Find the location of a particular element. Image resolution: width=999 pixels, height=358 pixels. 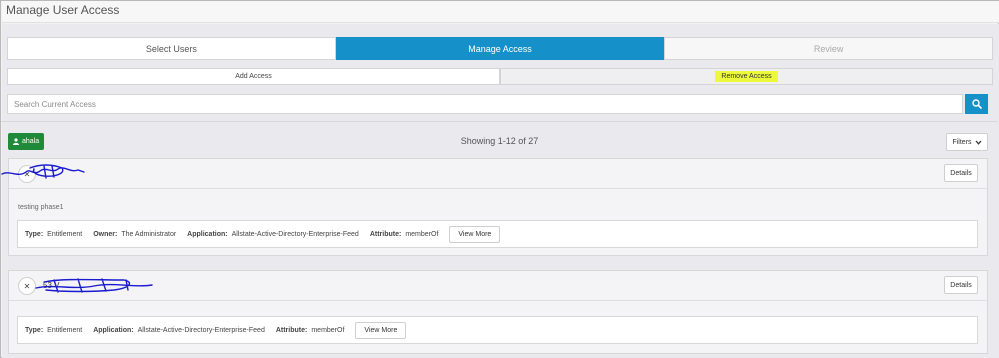

step-review: Review is located at coordinates (829, 48).